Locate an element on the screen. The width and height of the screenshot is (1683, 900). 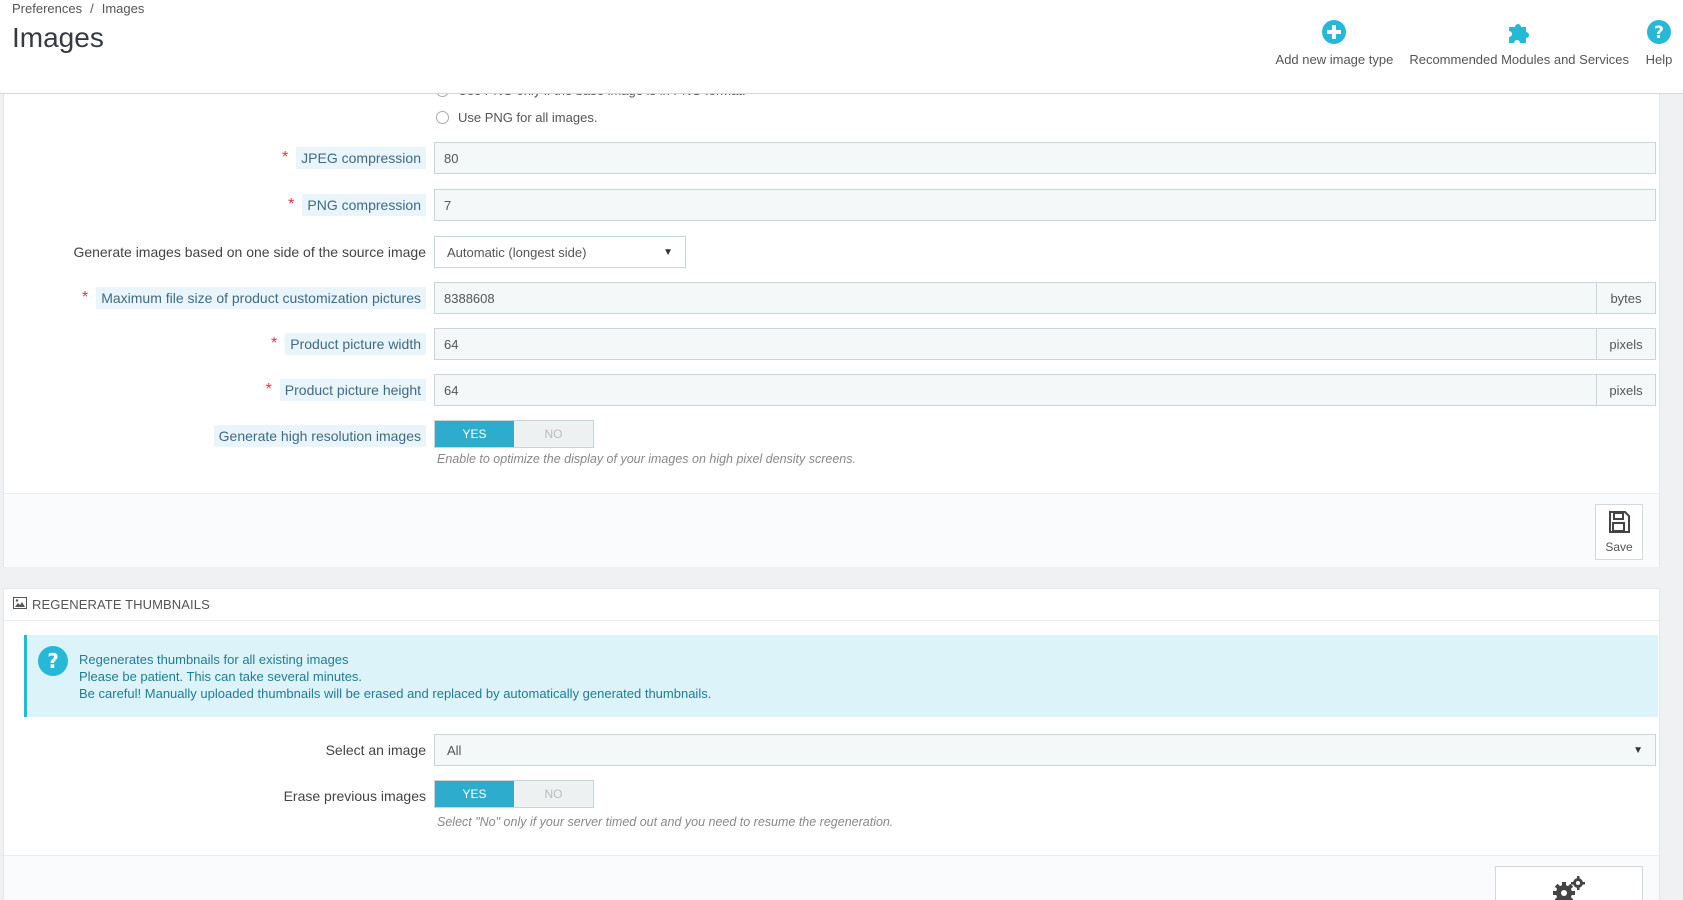
picture-width-input: 64 is located at coordinates (1015, 344).